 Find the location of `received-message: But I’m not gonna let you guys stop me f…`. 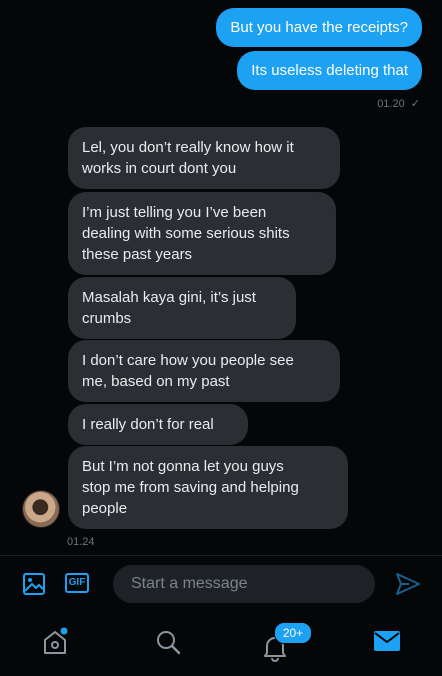

received-message: But I’m not gonna let you guys stop me f… is located at coordinates (208, 487).